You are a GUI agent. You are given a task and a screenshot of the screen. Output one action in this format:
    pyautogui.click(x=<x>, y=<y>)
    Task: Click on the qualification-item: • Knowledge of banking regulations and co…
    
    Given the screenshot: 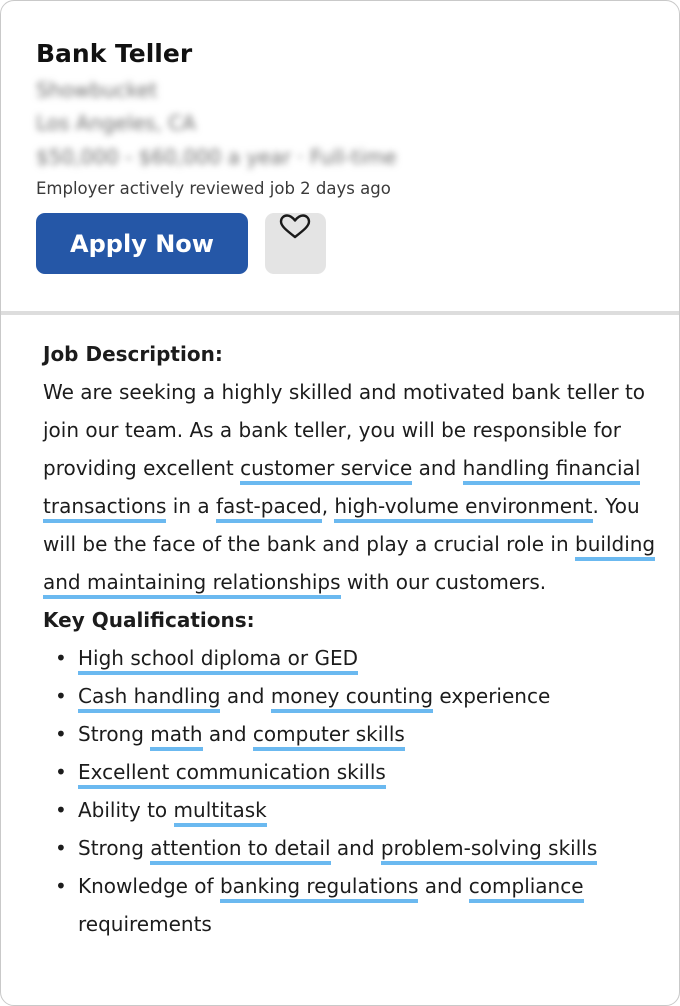 What is the action you would take?
    pyautogui.click(x=353, y=905)
    